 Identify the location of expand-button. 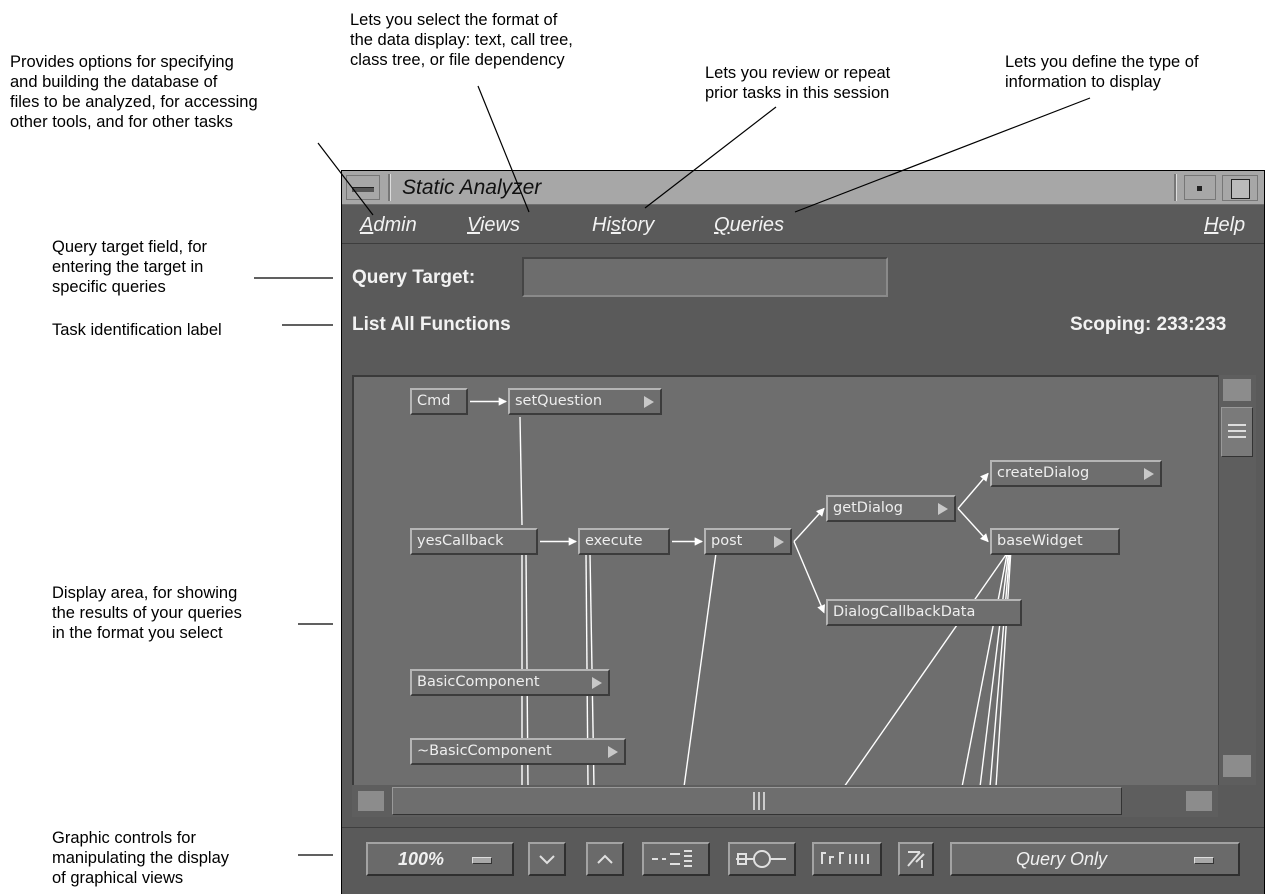
(605, 859).